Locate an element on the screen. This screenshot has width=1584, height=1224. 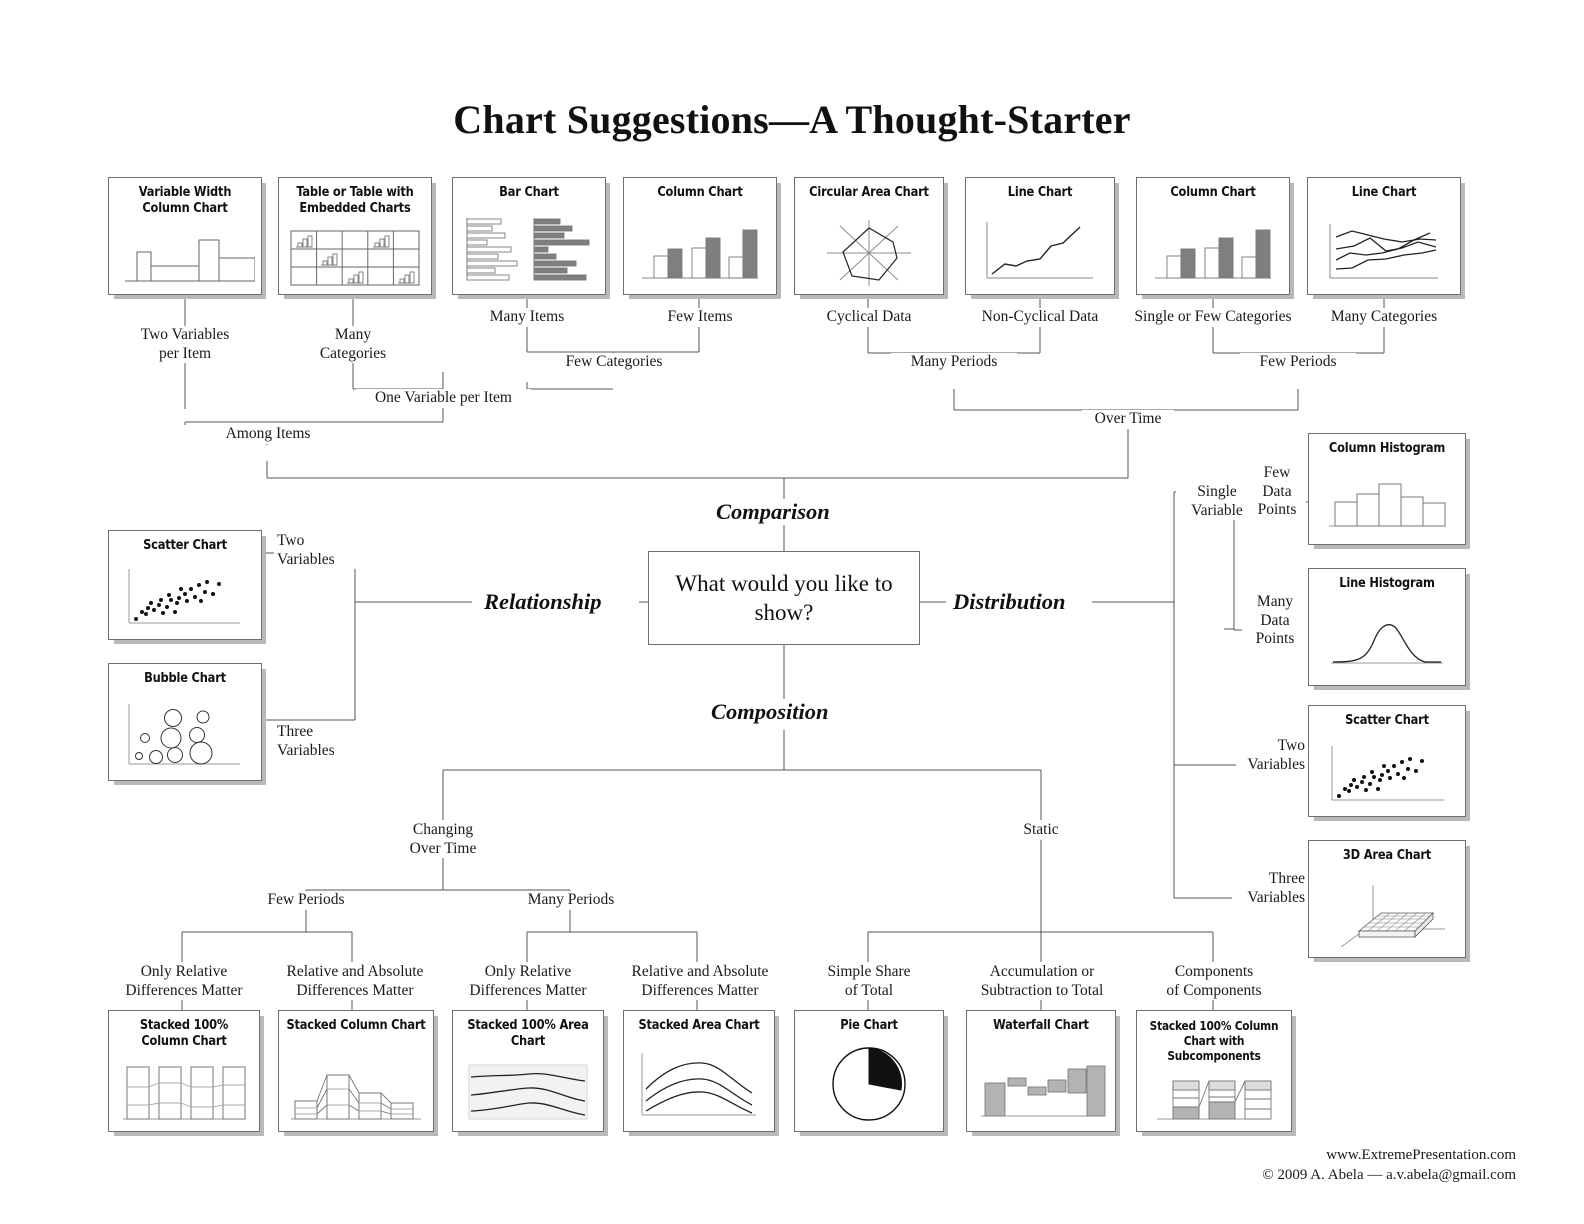
card-line-chart-non-cyclical: Line Chart is located at coordinates (1040, 236).